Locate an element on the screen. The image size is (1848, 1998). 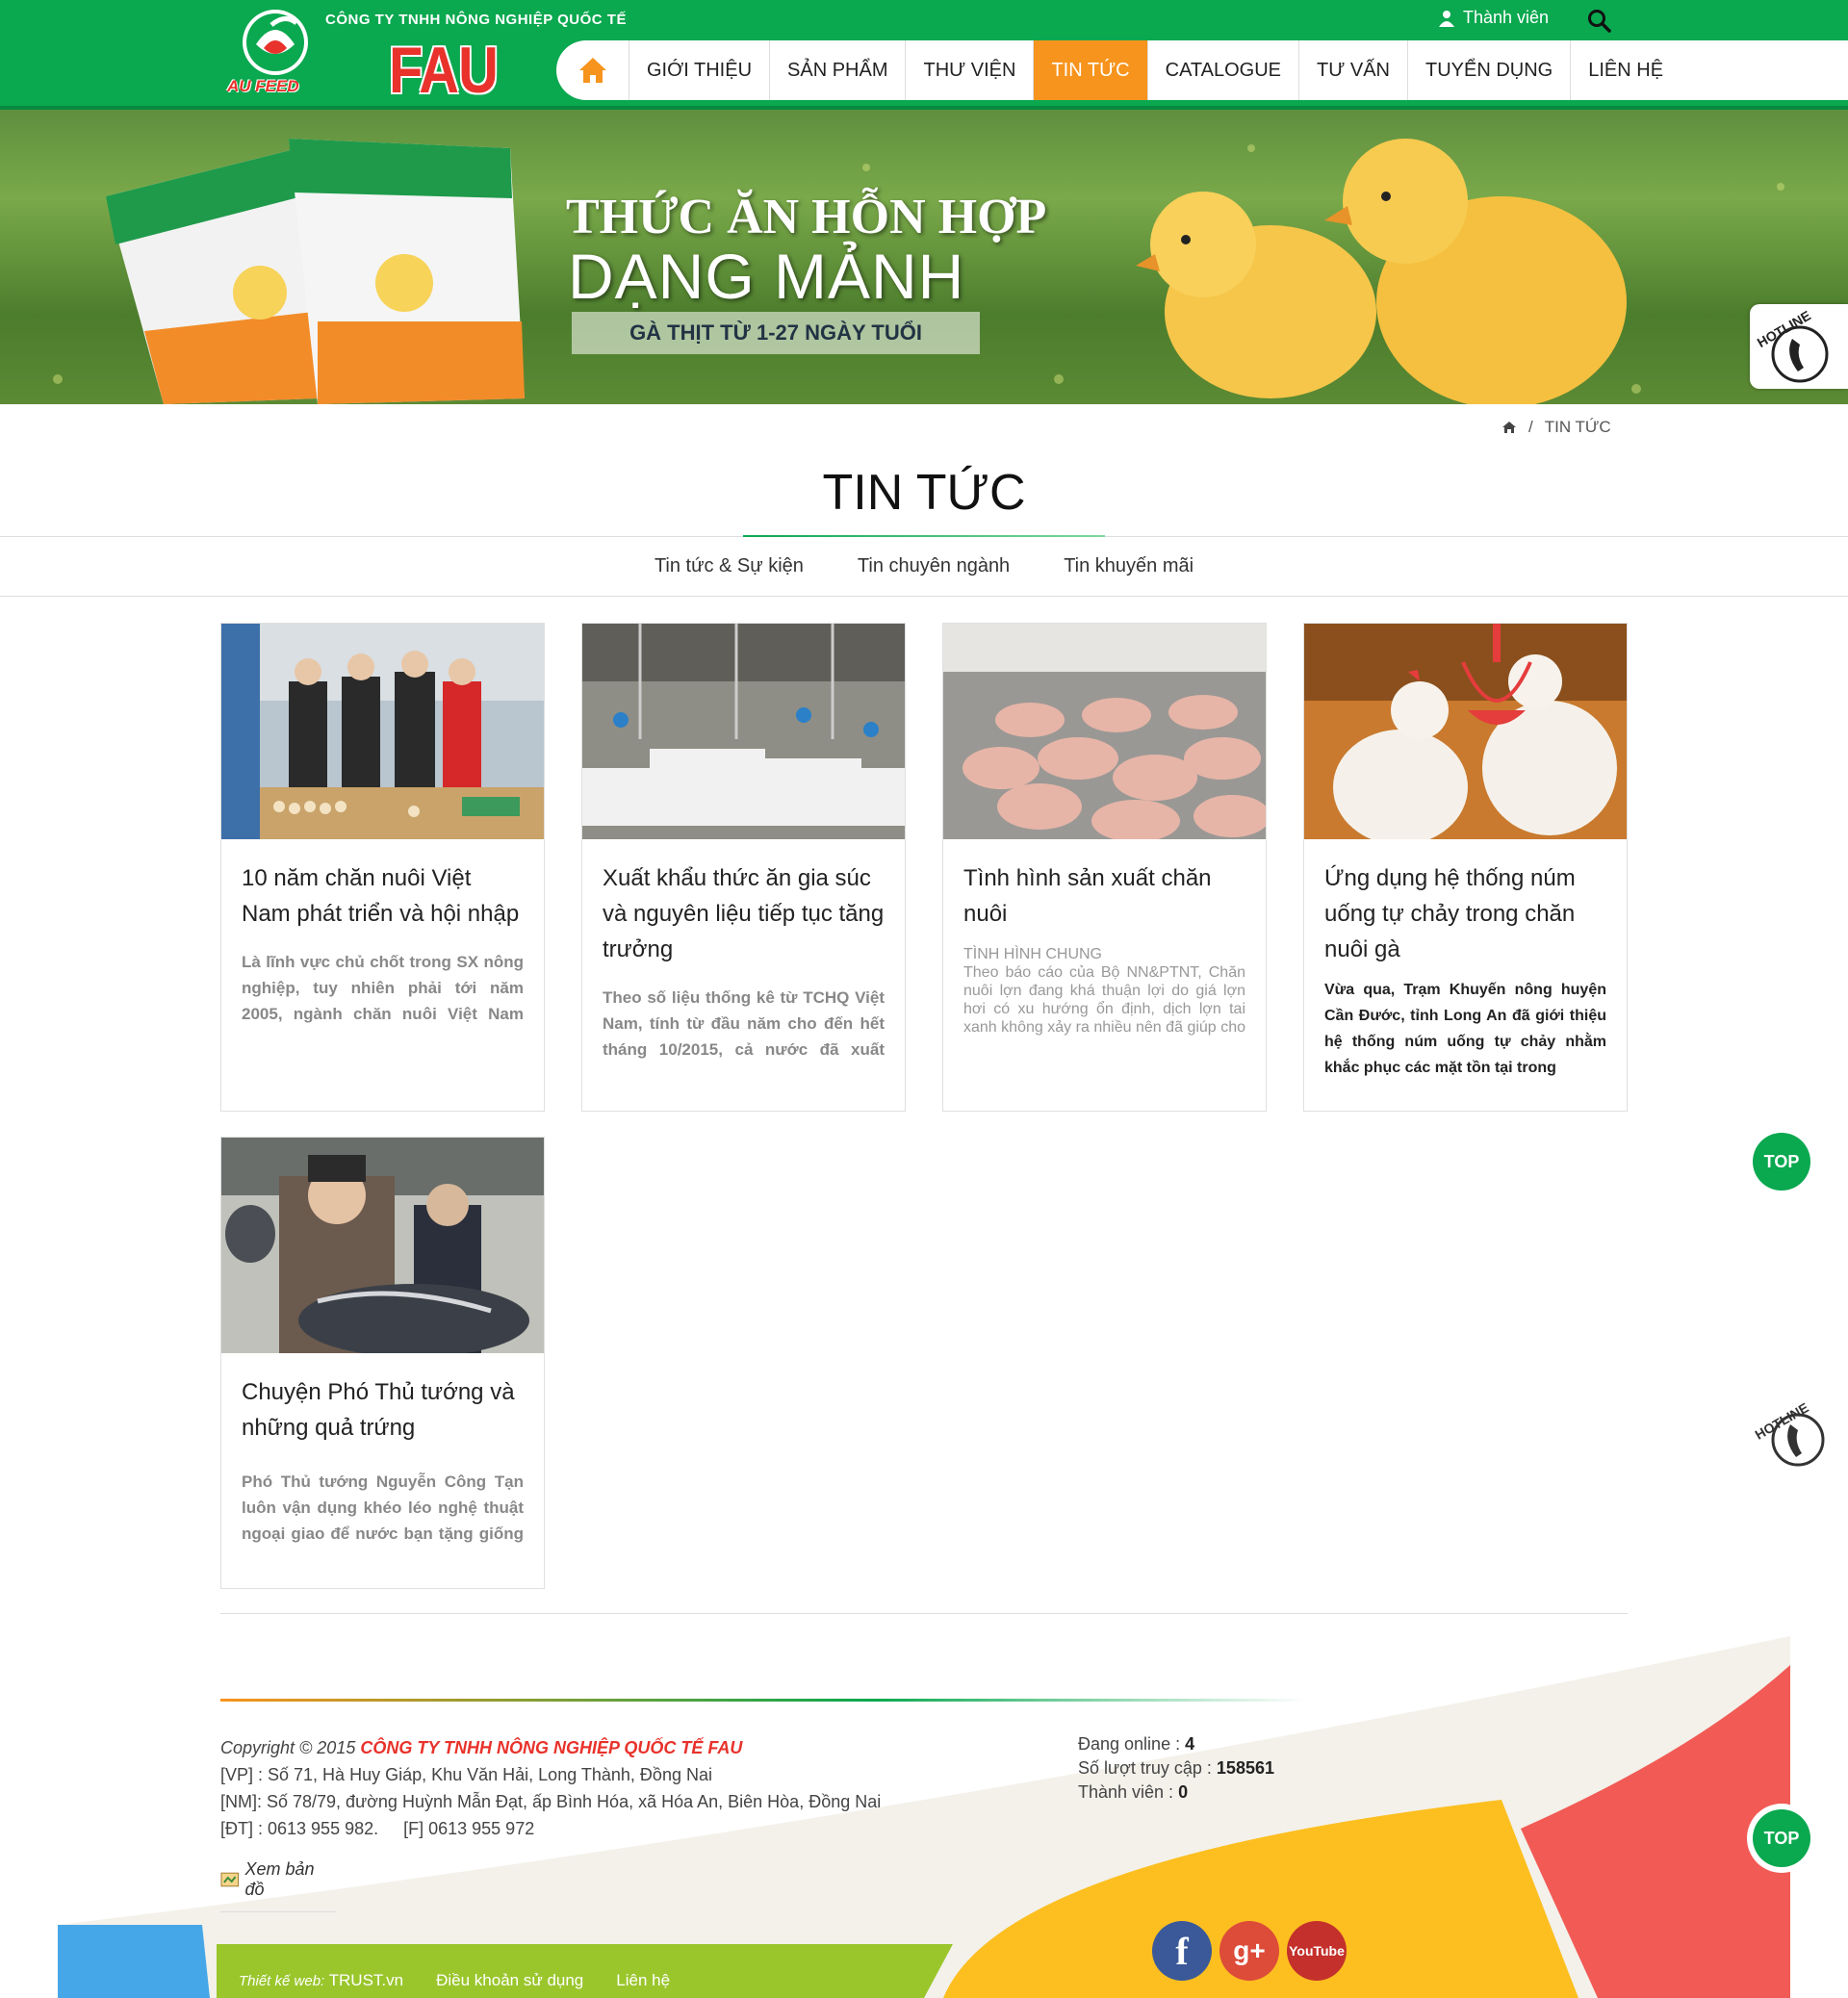
banner-title-line1: THỨC ĂN HỖN HỢP is located at coordinates (806, 217).